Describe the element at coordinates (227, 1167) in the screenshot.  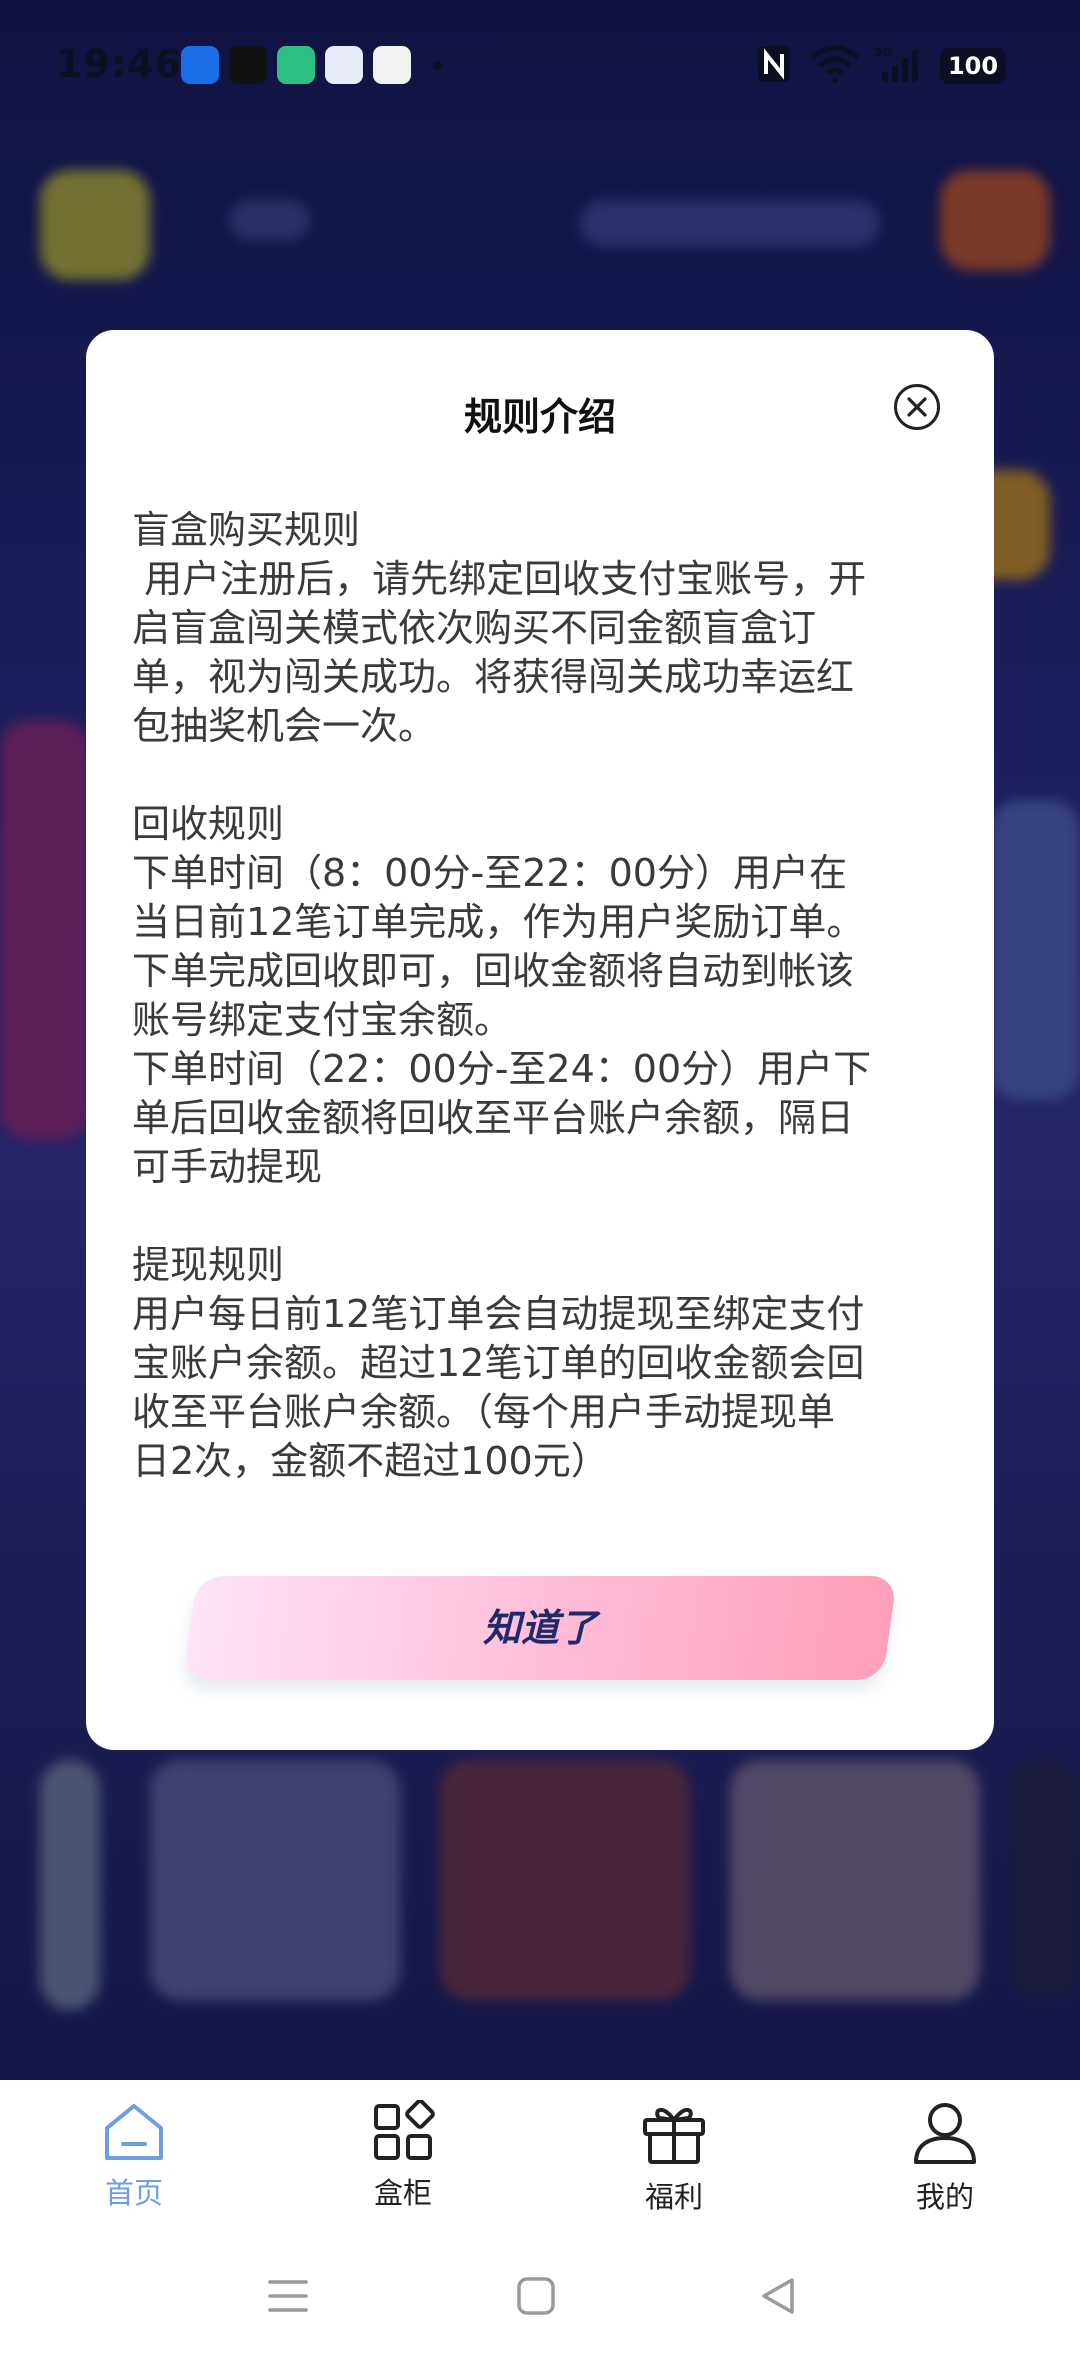
I see `rule-text-line: 可手动提现` at that location.